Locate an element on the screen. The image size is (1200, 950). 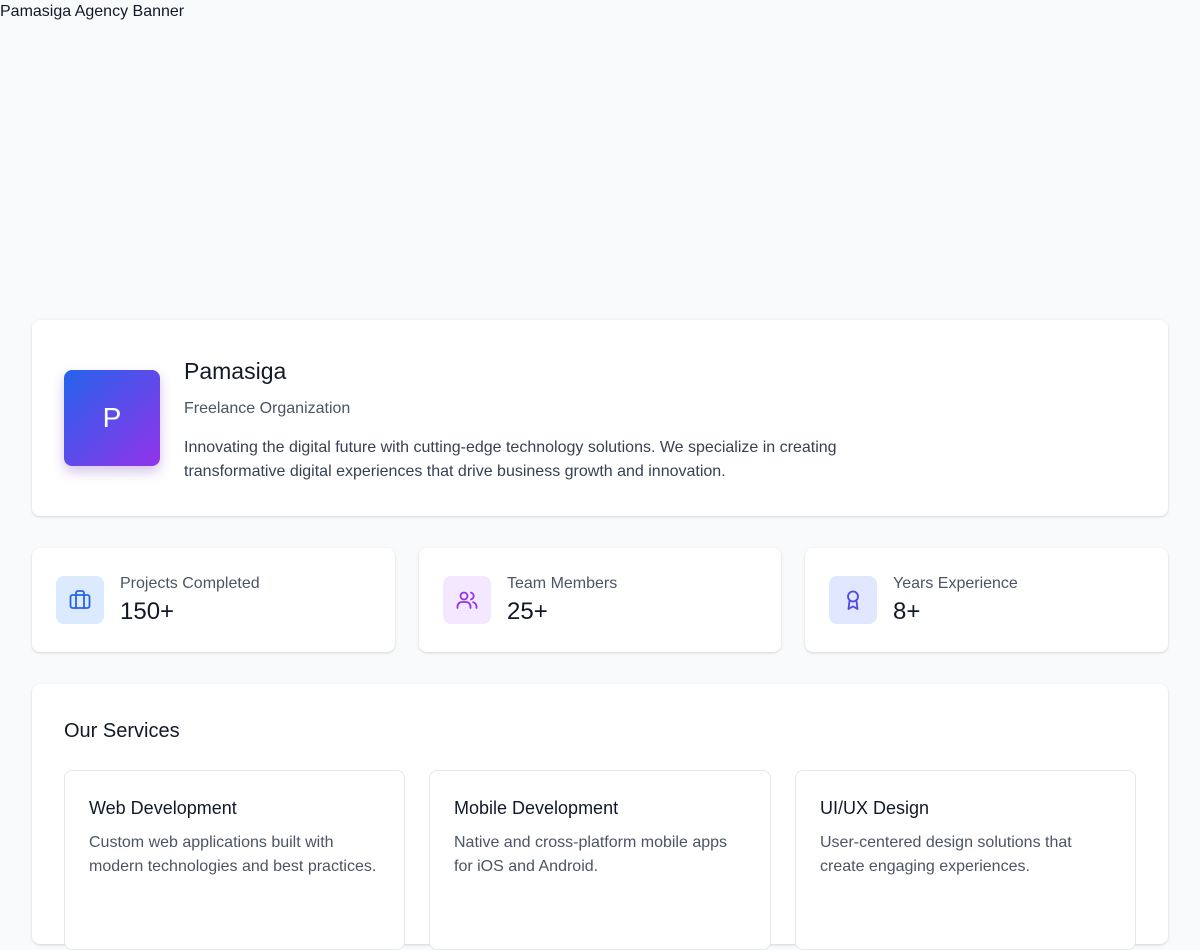
organization-name: Pamasiga is located at coordinates (235, 371).